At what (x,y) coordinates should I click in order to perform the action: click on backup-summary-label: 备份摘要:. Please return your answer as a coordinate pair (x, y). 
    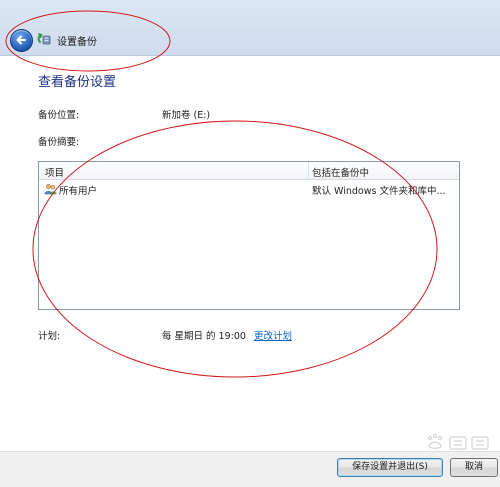
    Looking at the image, I should click on (59, 142).